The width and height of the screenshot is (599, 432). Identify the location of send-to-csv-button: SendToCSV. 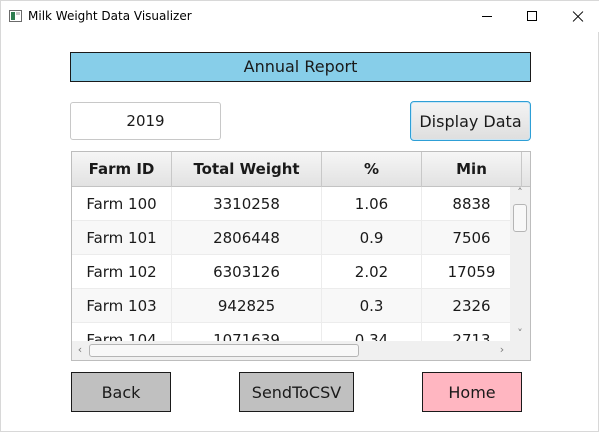
(296, 392).